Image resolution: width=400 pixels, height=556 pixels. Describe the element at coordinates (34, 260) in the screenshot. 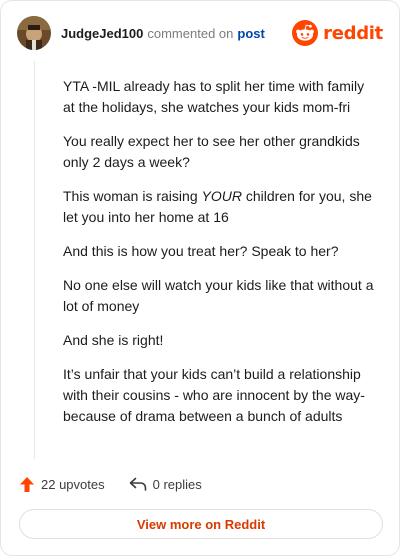

I see `thread-line` at that location.